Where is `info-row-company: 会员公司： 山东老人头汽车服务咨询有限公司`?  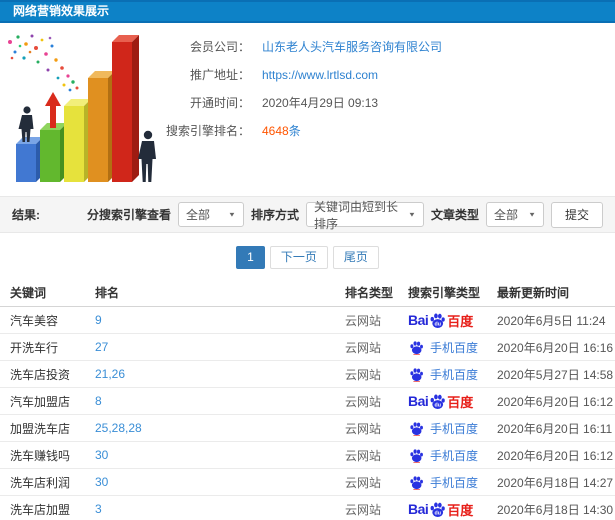
info-row-company: 会员公司： 山东老人头汽车服务咨询有限公司 is located at coordinates (290, 47).